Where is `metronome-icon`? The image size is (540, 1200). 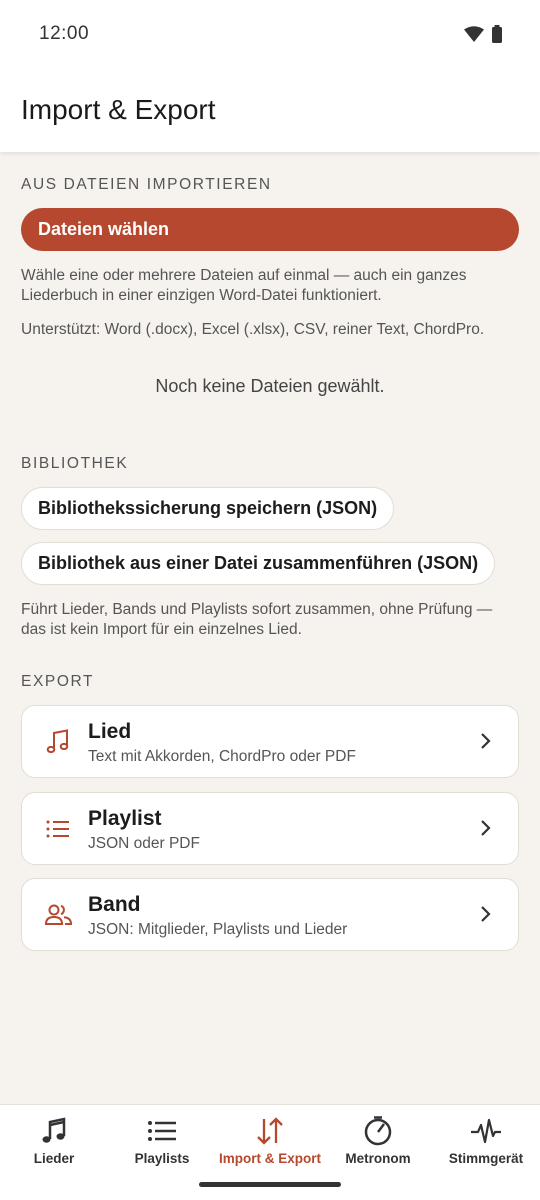 metronome-icon is located at coordinates (378, 1131).